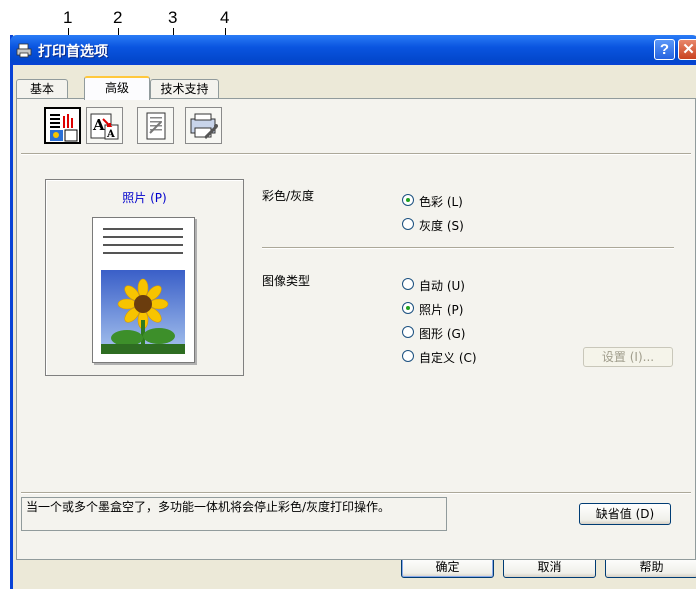 The height and width of the screenshot is (589, 696). I want to click on radio-custom-circle, so click(408, 356).